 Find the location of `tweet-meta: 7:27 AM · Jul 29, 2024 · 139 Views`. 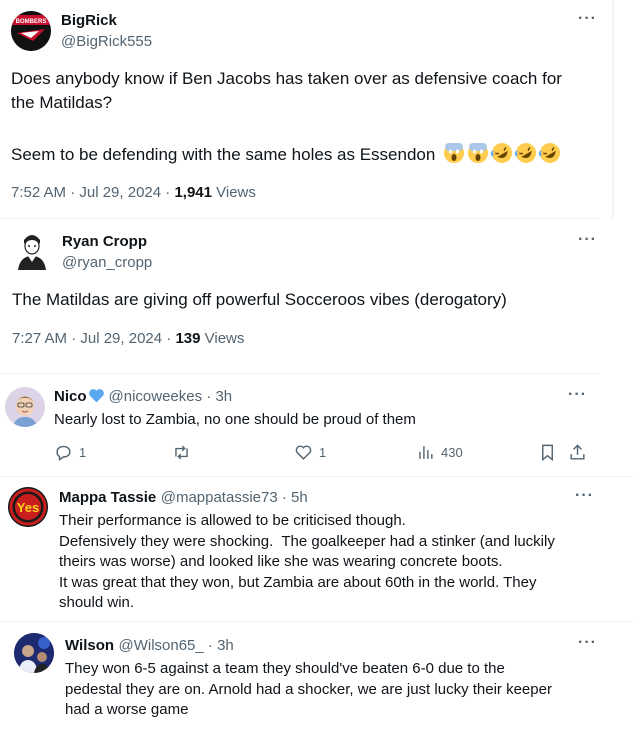

tweet-meta: 7:27 AM · Jul 29, 2024 · 139 Views is located at coordinates (128, 338).